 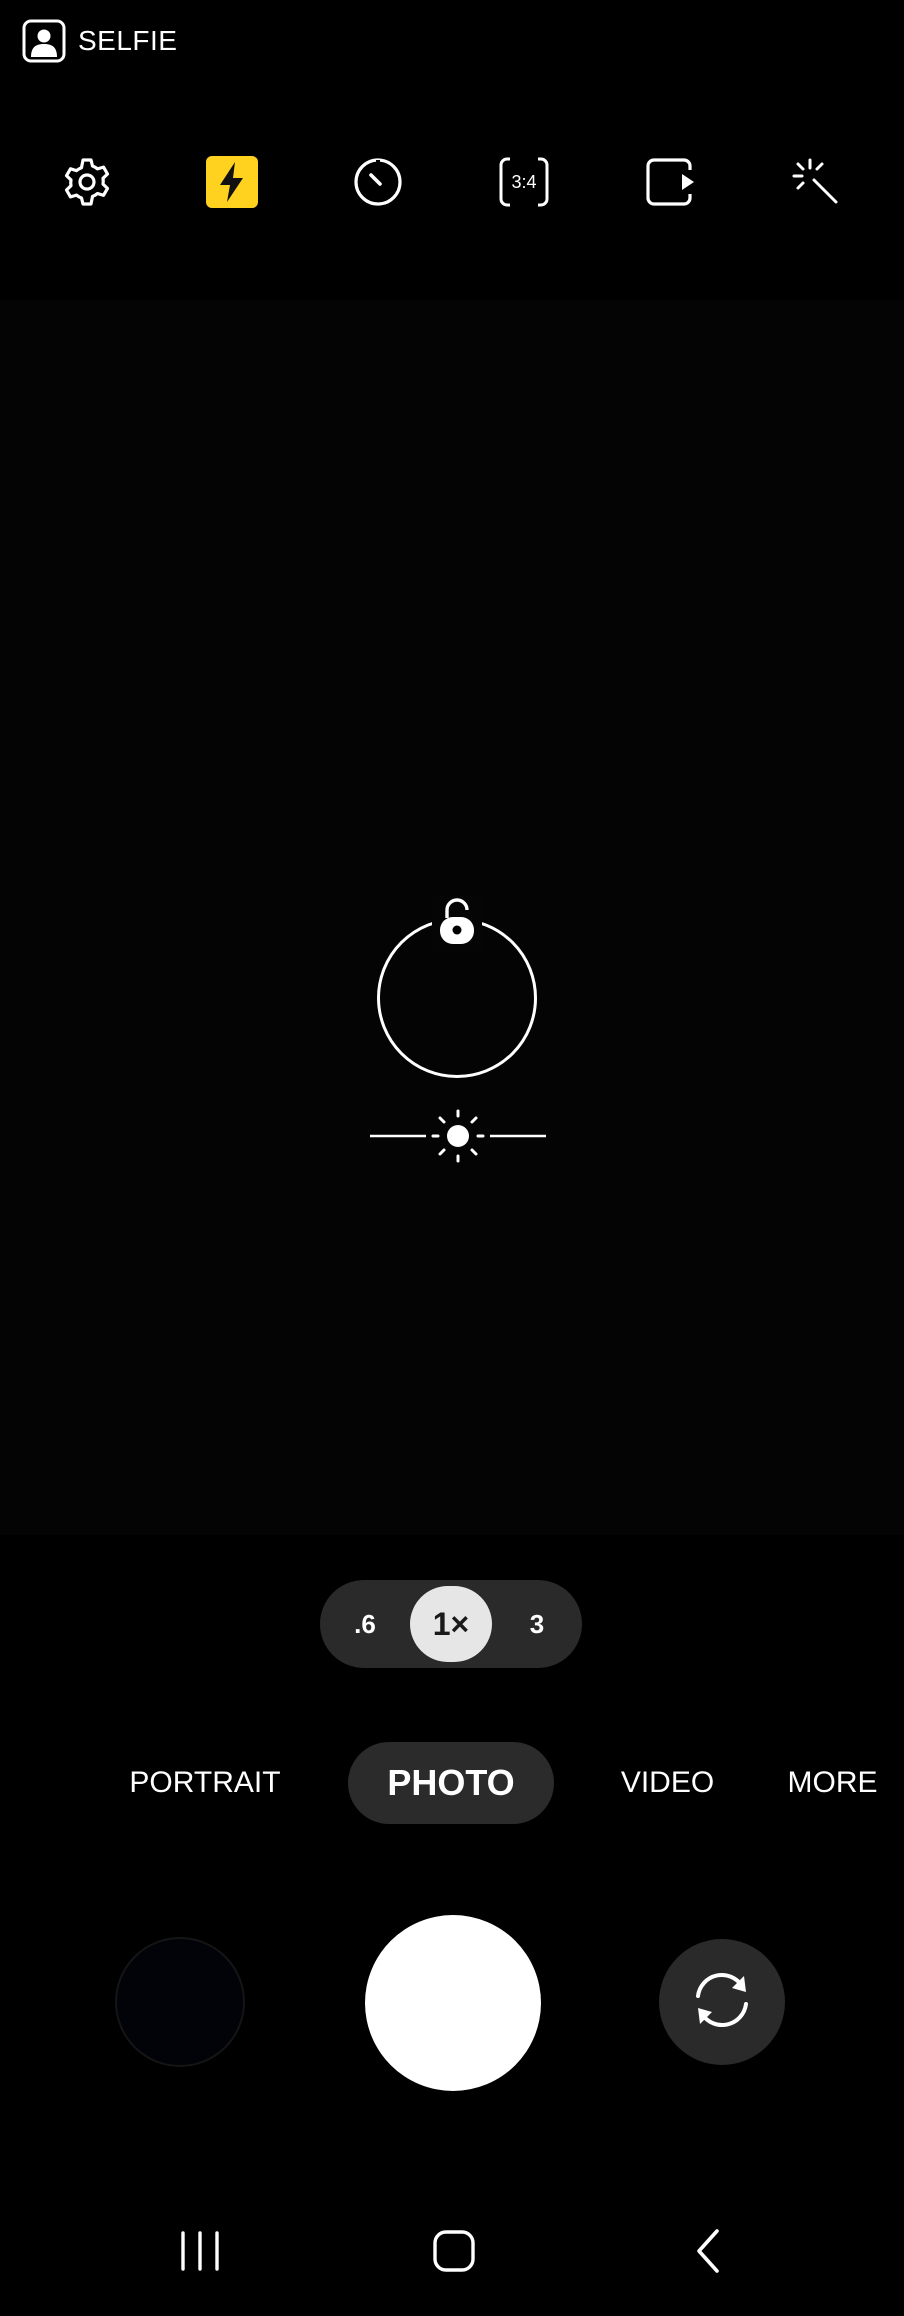 I want to click on flip-camera-icon, so click(x=722, y=2002).